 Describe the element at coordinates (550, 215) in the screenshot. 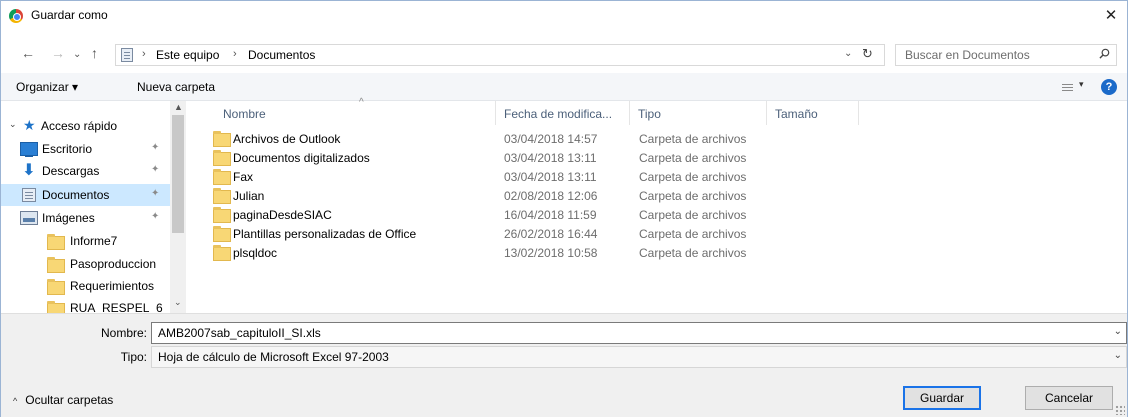

I see `file-date: 16/04/2018 11:59` at that location.